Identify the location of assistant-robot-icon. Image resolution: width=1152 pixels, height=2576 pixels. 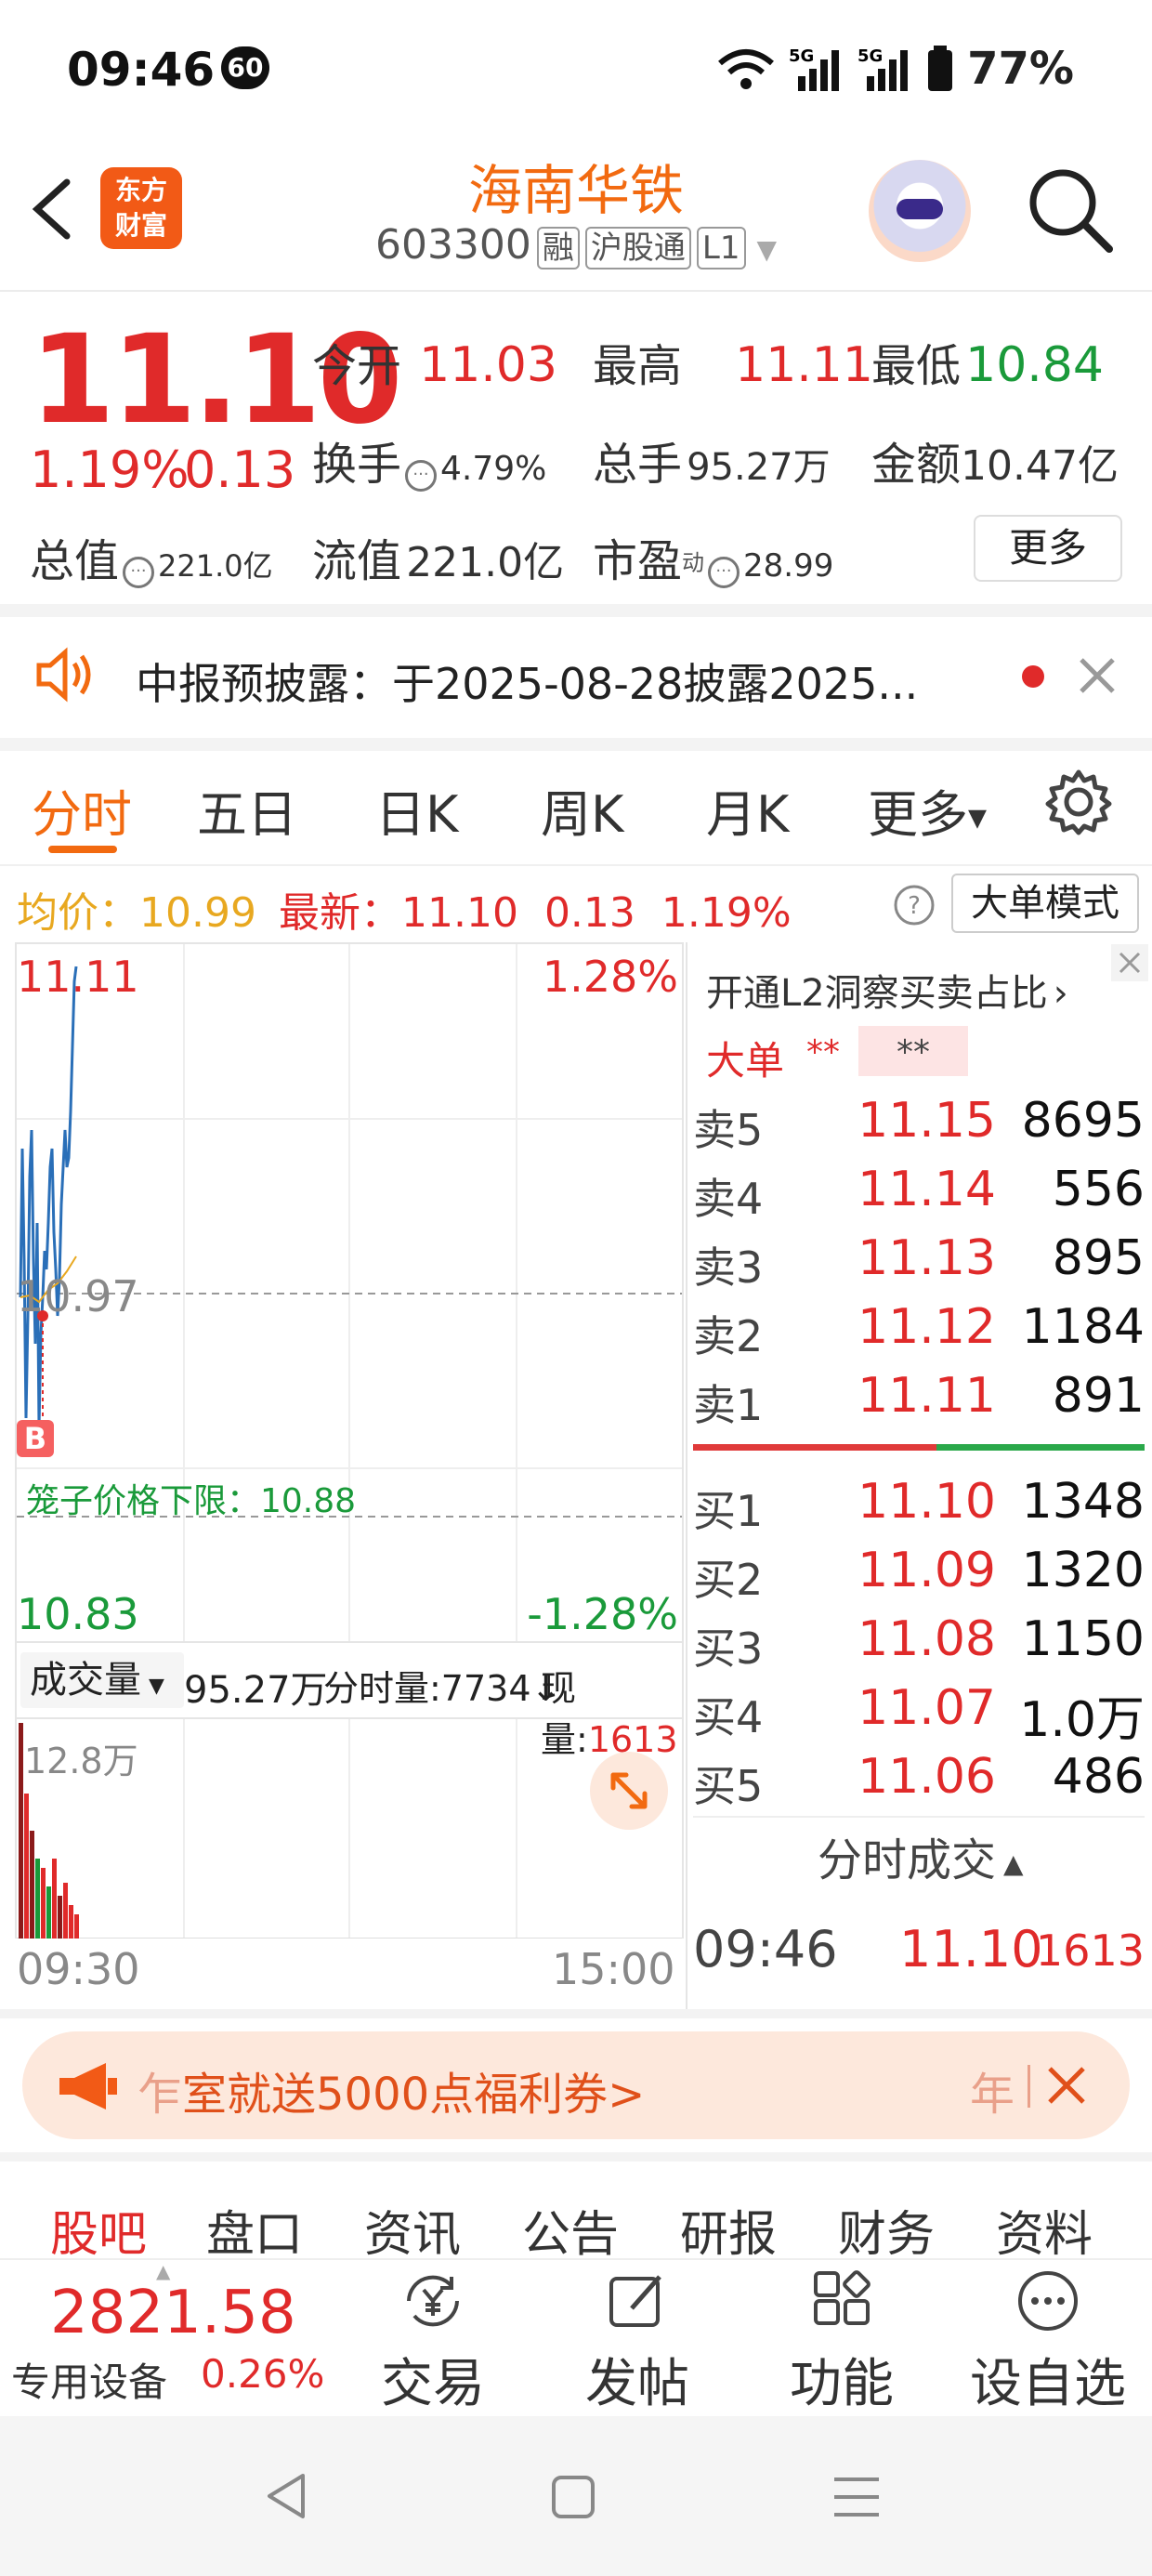
(920, 211).